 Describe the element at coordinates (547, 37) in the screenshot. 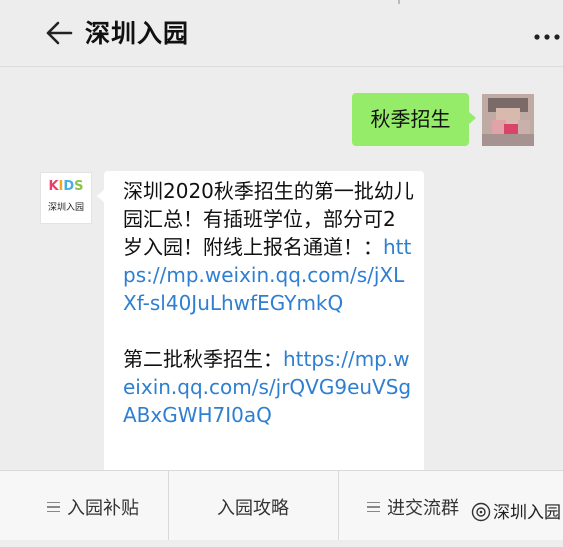

I see `more-dots-icon` at that location.